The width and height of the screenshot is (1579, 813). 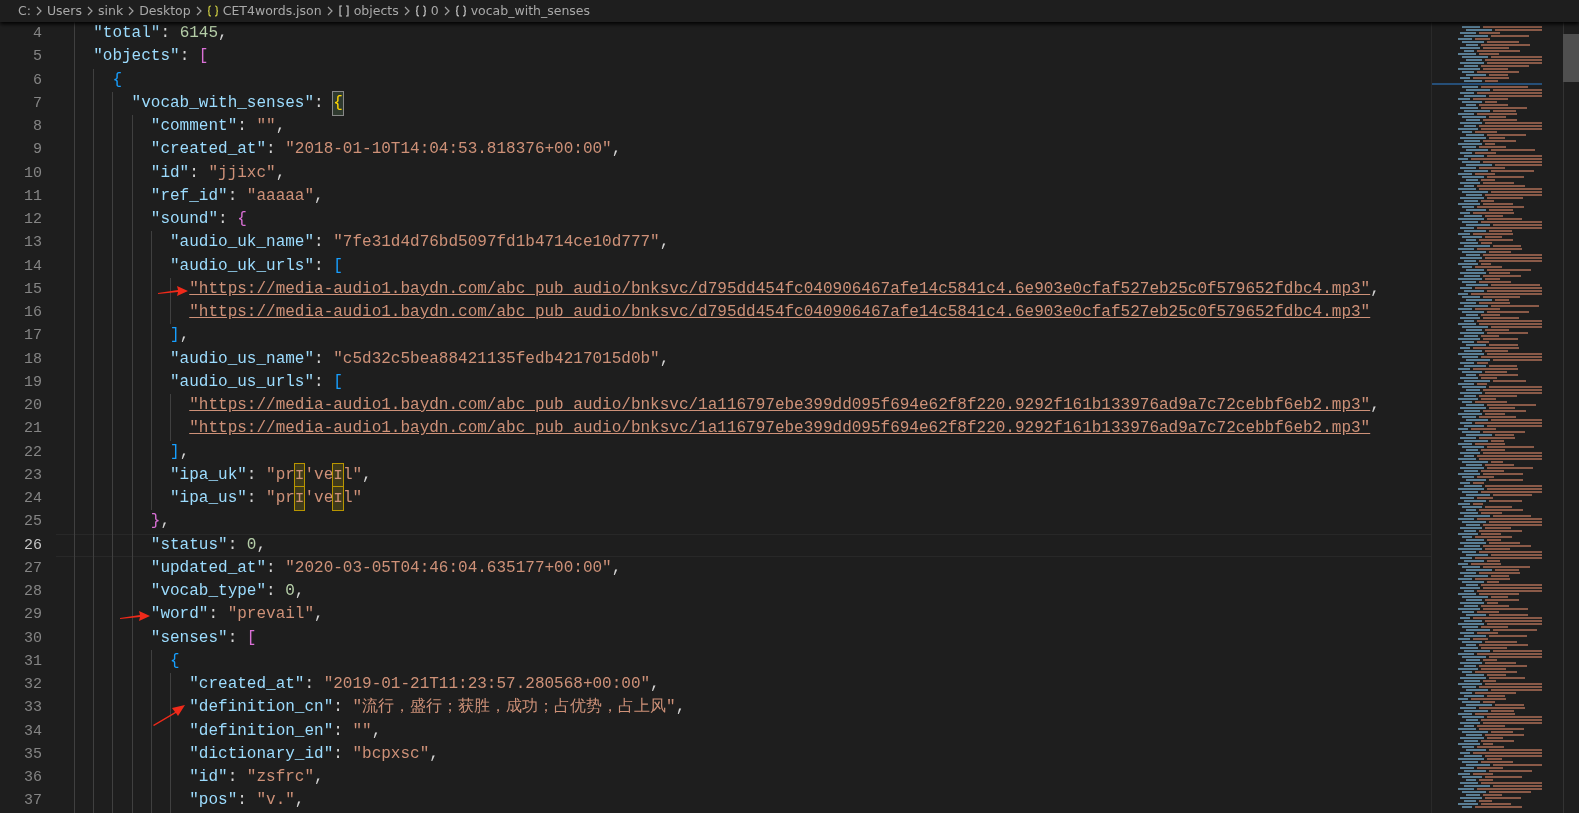 I want to click on string-value: "aaaaa", so click(x=280, y=196).